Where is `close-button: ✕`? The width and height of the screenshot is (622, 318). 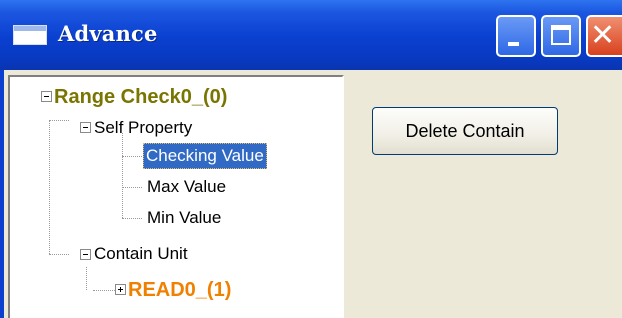 close-button: ✕ is located at coordinates (604, 36).